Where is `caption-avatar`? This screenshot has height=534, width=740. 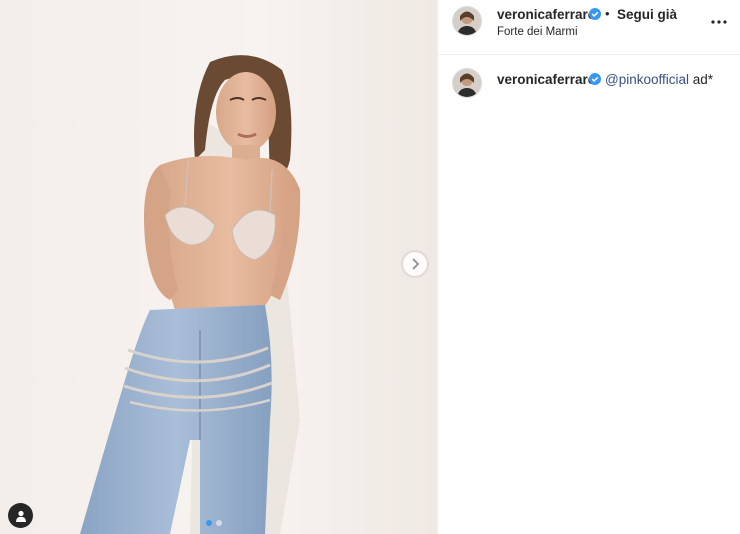 caption-avatar is located at coordinates (467, 83).